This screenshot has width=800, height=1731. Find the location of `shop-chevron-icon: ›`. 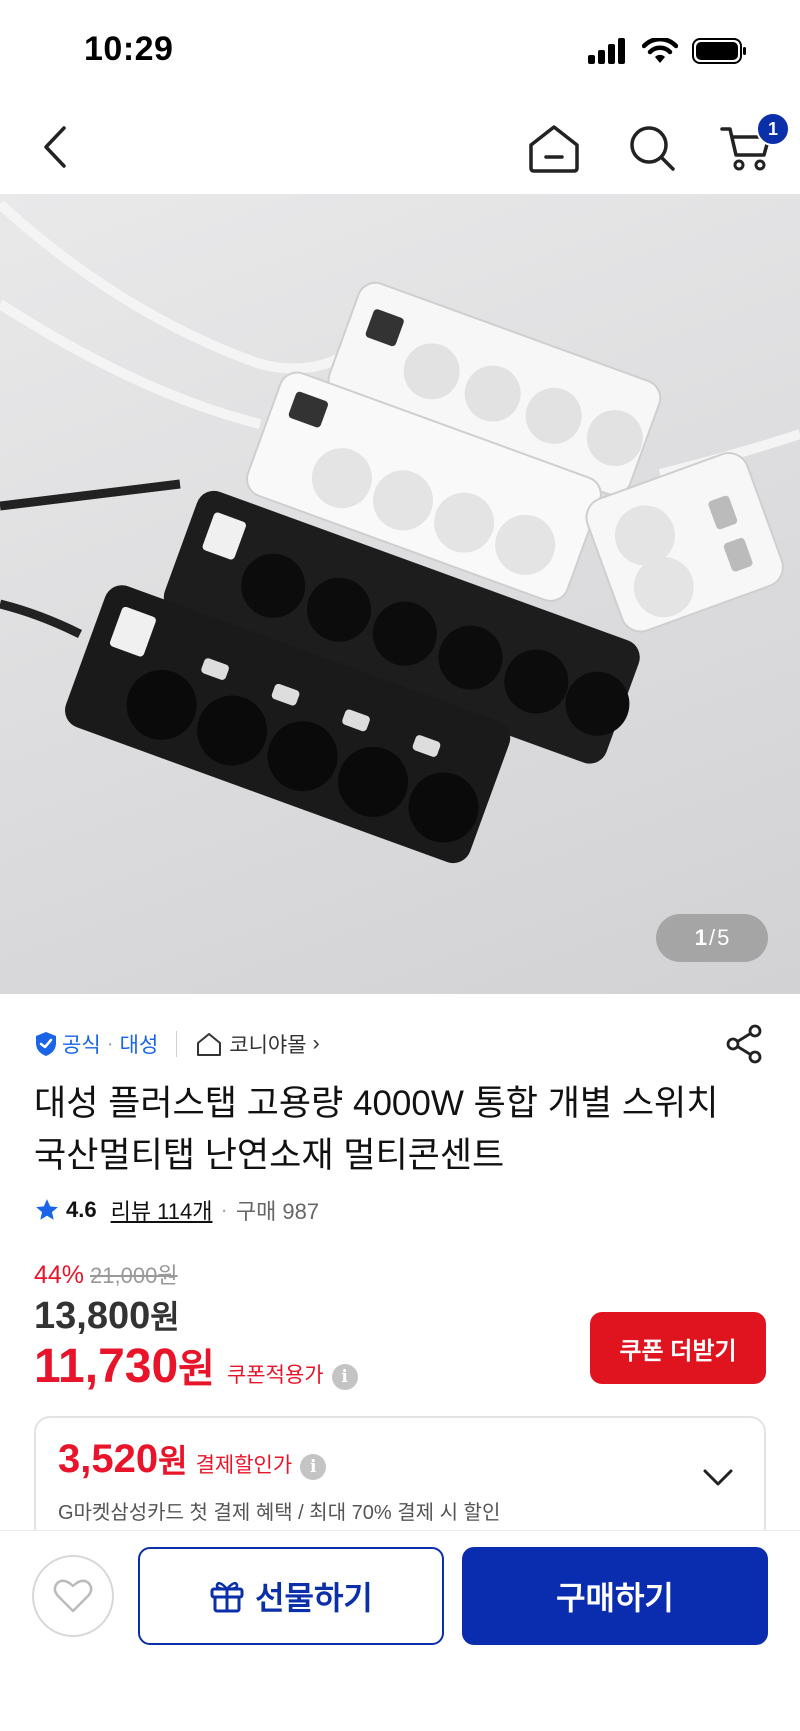

shop-chevron-icon: › is located at coordinates (316, 1043).